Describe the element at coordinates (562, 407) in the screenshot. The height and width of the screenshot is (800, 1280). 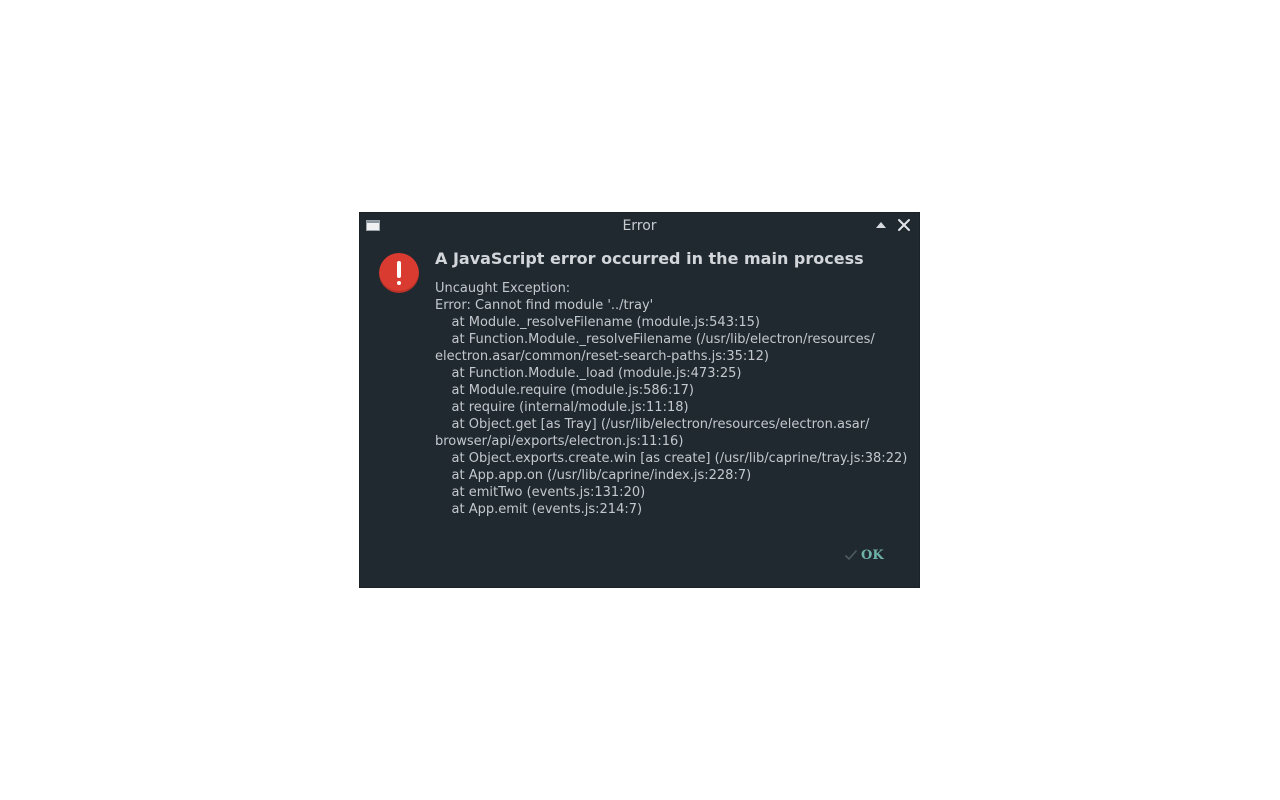
I see `message-line: at require (internal/module.js:11:18)` at that location.